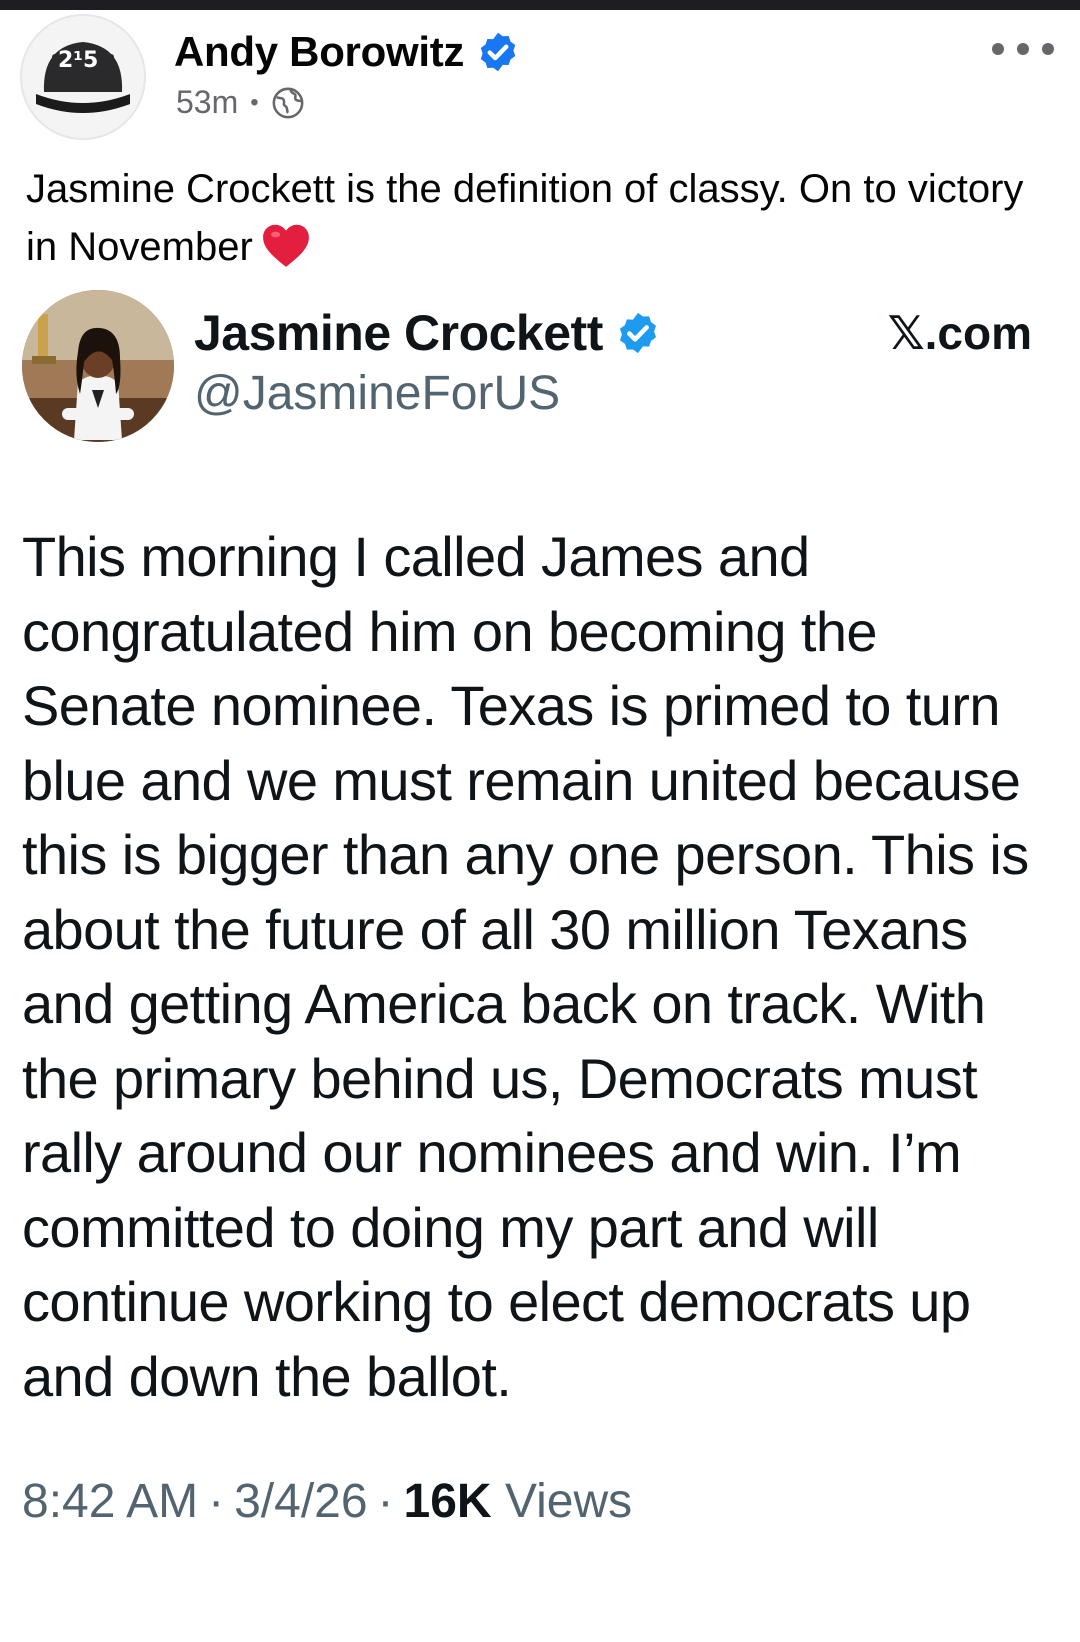 Image resolution: width=1080 pixels, height=1642 pixels. I want to click on views-stat: 16K Views, so click(518, 1501).